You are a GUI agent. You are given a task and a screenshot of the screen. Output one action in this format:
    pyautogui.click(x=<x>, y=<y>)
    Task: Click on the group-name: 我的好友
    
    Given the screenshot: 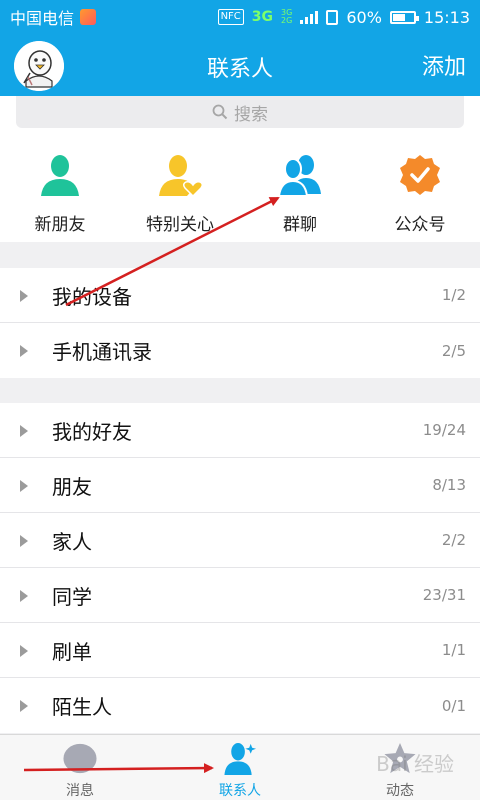 What is the action you would take?
    pyautogui.click(x=92, y=431)
    